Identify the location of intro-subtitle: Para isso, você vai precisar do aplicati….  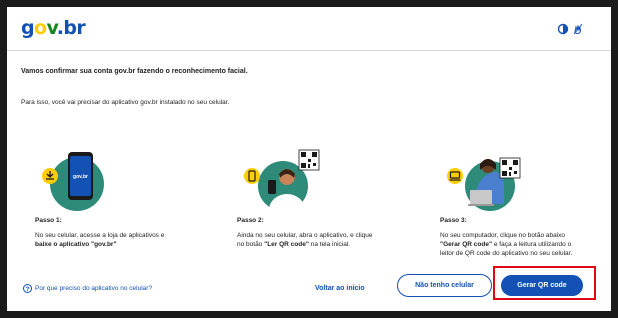
(125, 102).